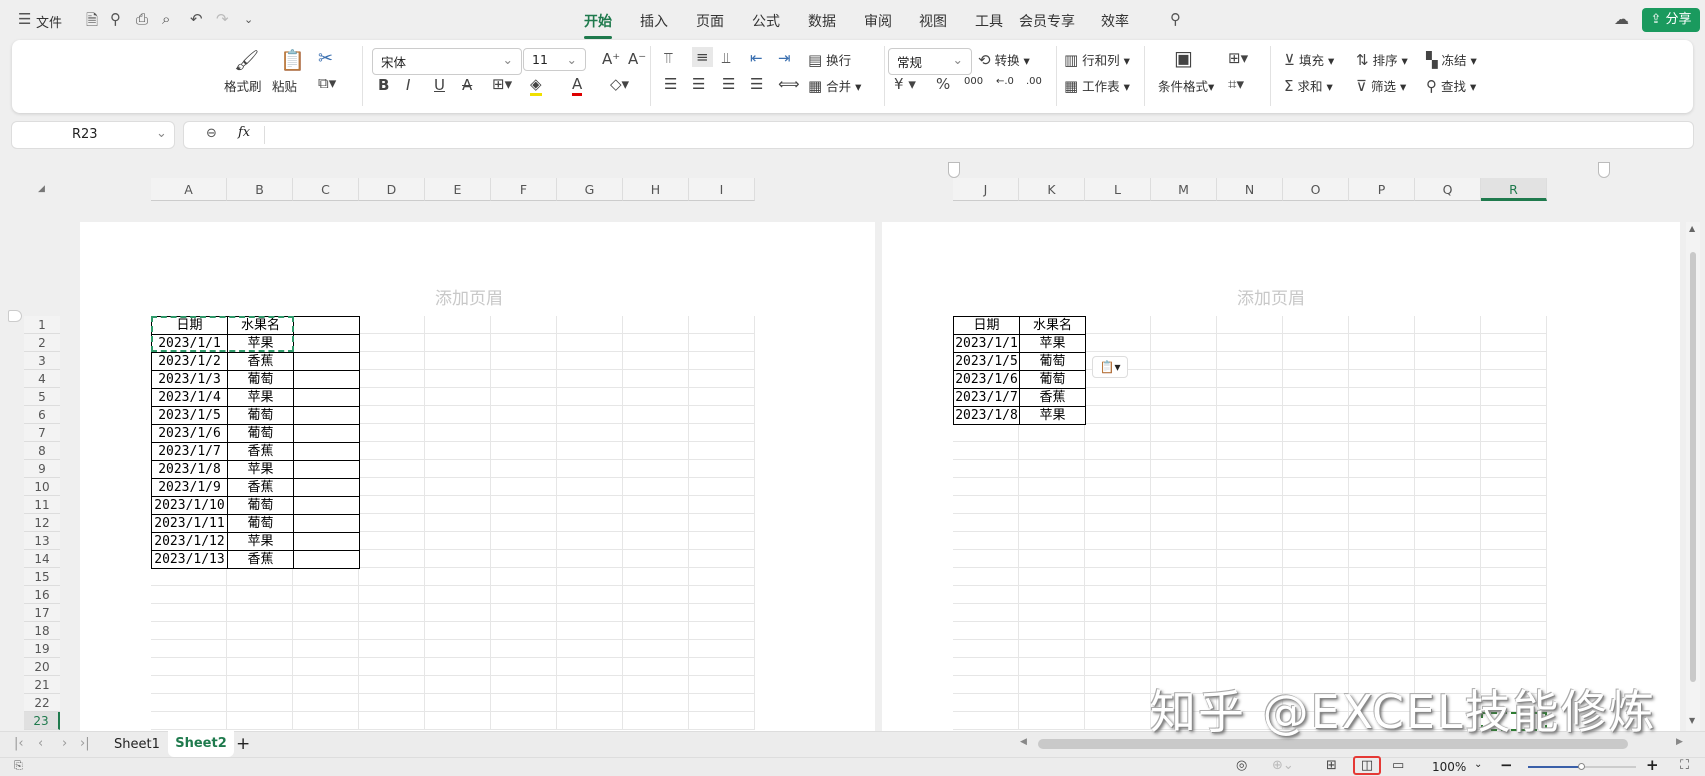 Image resolution: width=1705 pixels, height=776 pixels. Describe the element at coordinates (524, 189) in the screenshot. I see `column-header-F: F` at that location.